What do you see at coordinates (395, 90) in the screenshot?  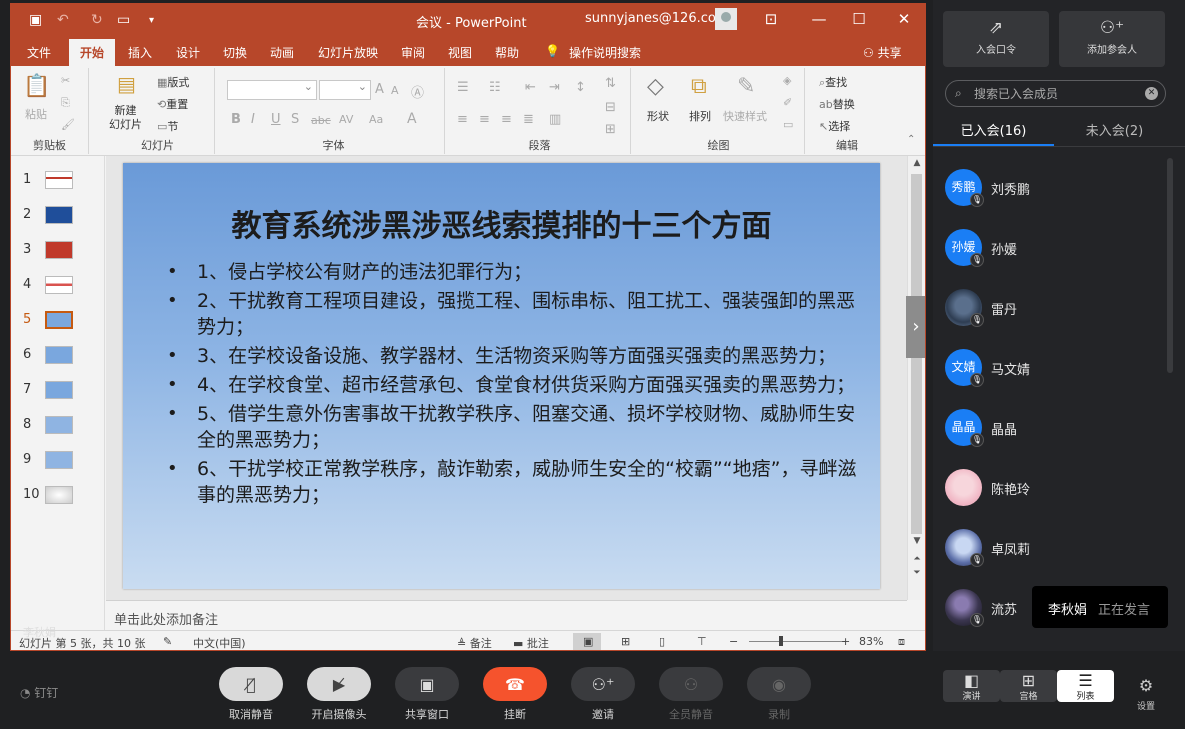 I see `font-shrink-button: A` at bounding box center [395, 90].